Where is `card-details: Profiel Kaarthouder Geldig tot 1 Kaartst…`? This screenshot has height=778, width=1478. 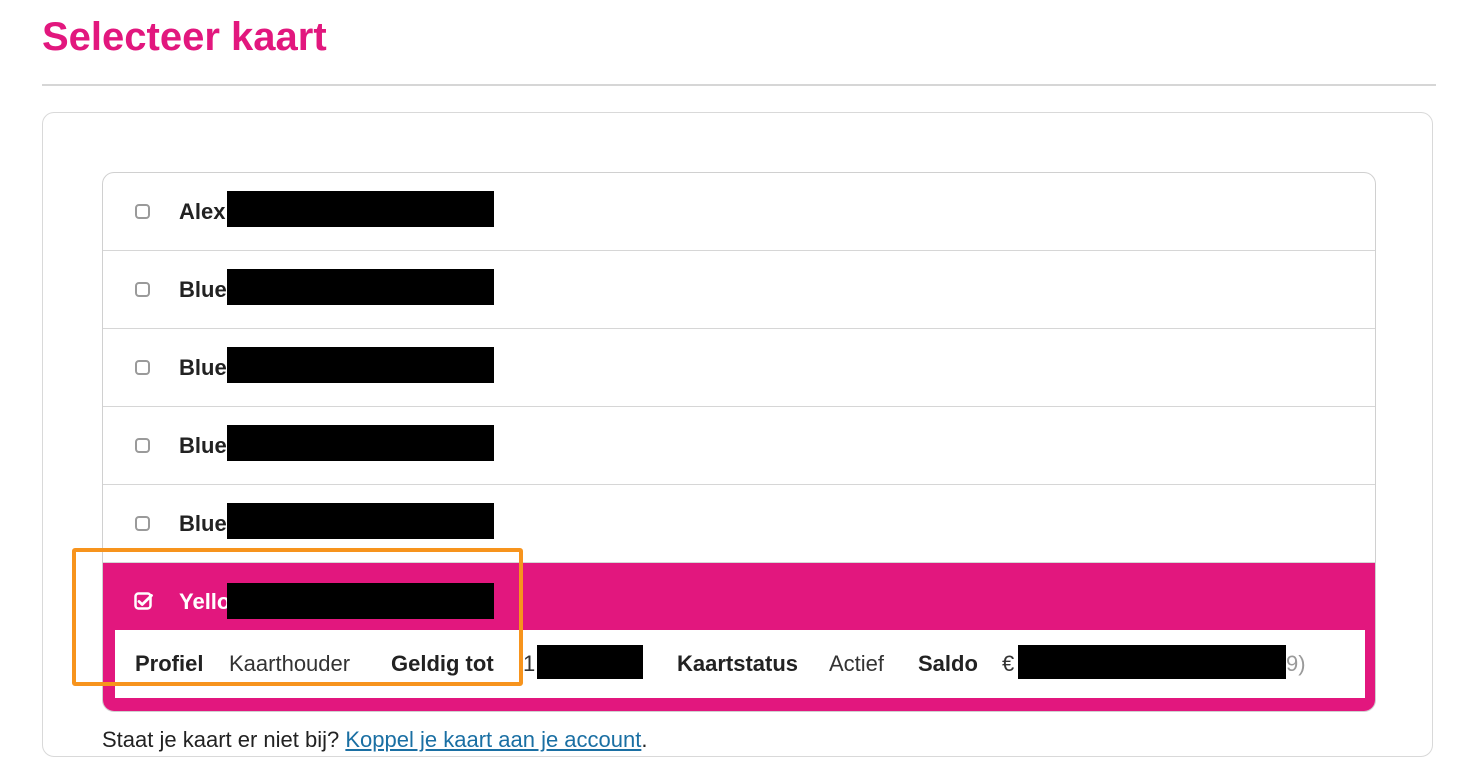 card-details: Profiel Kaarthouder Geldig tot 1 Kaartst… is located at coordinates (740, 664).